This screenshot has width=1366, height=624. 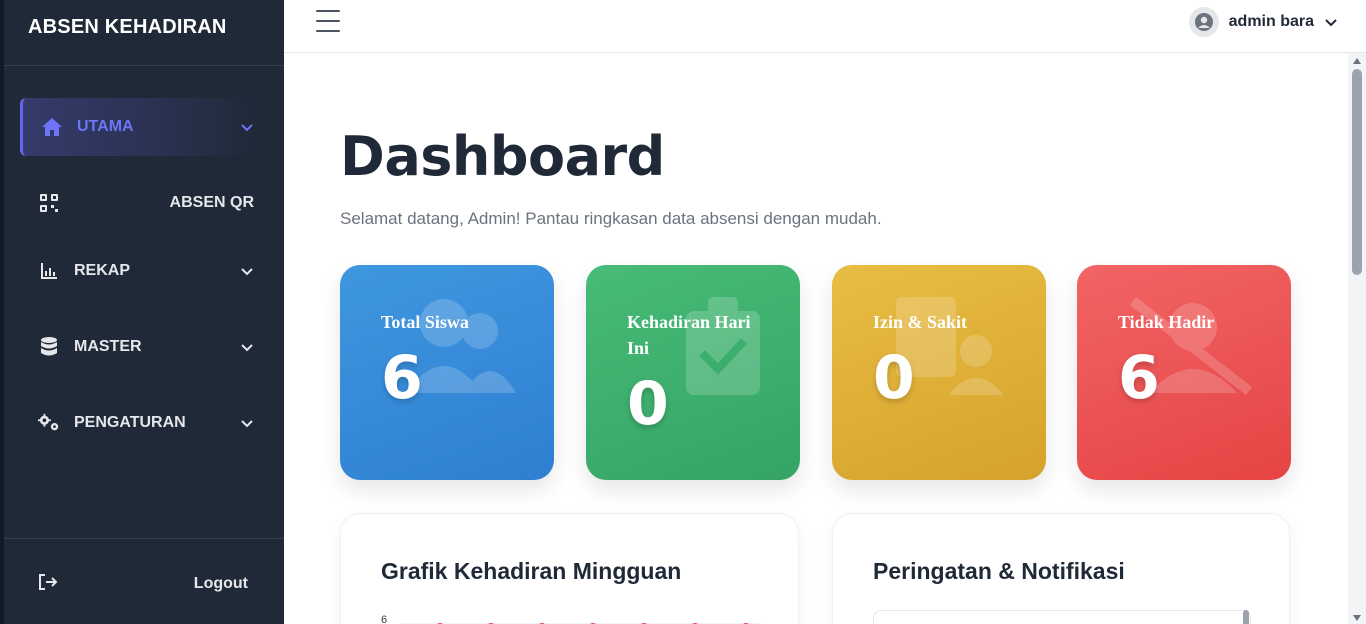 I want to click on card-label: Total Siswa, so click(x=425, y=322).